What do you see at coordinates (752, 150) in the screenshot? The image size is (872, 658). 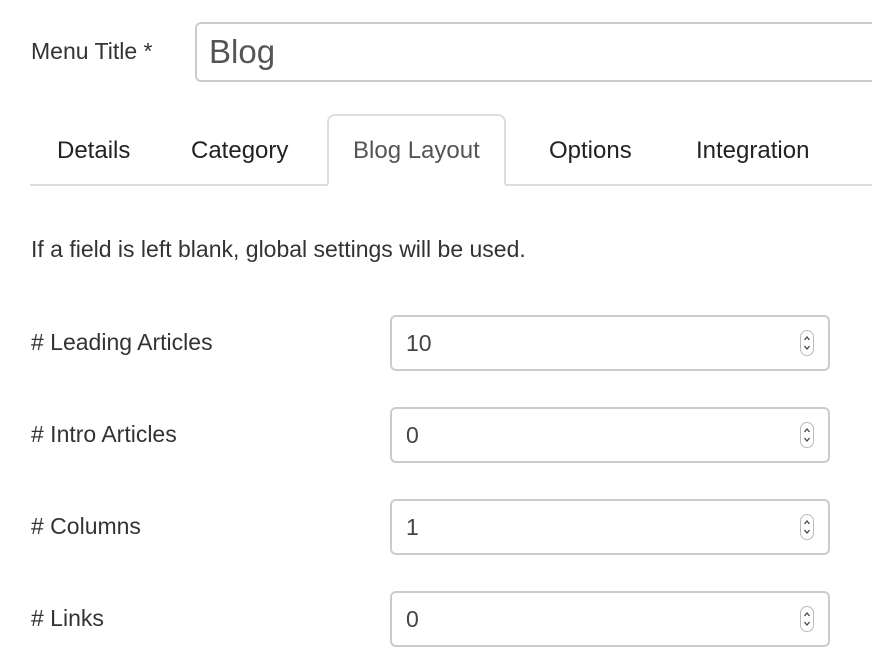 I see `tab-integration: Integration` at bounding box center [752, 150].